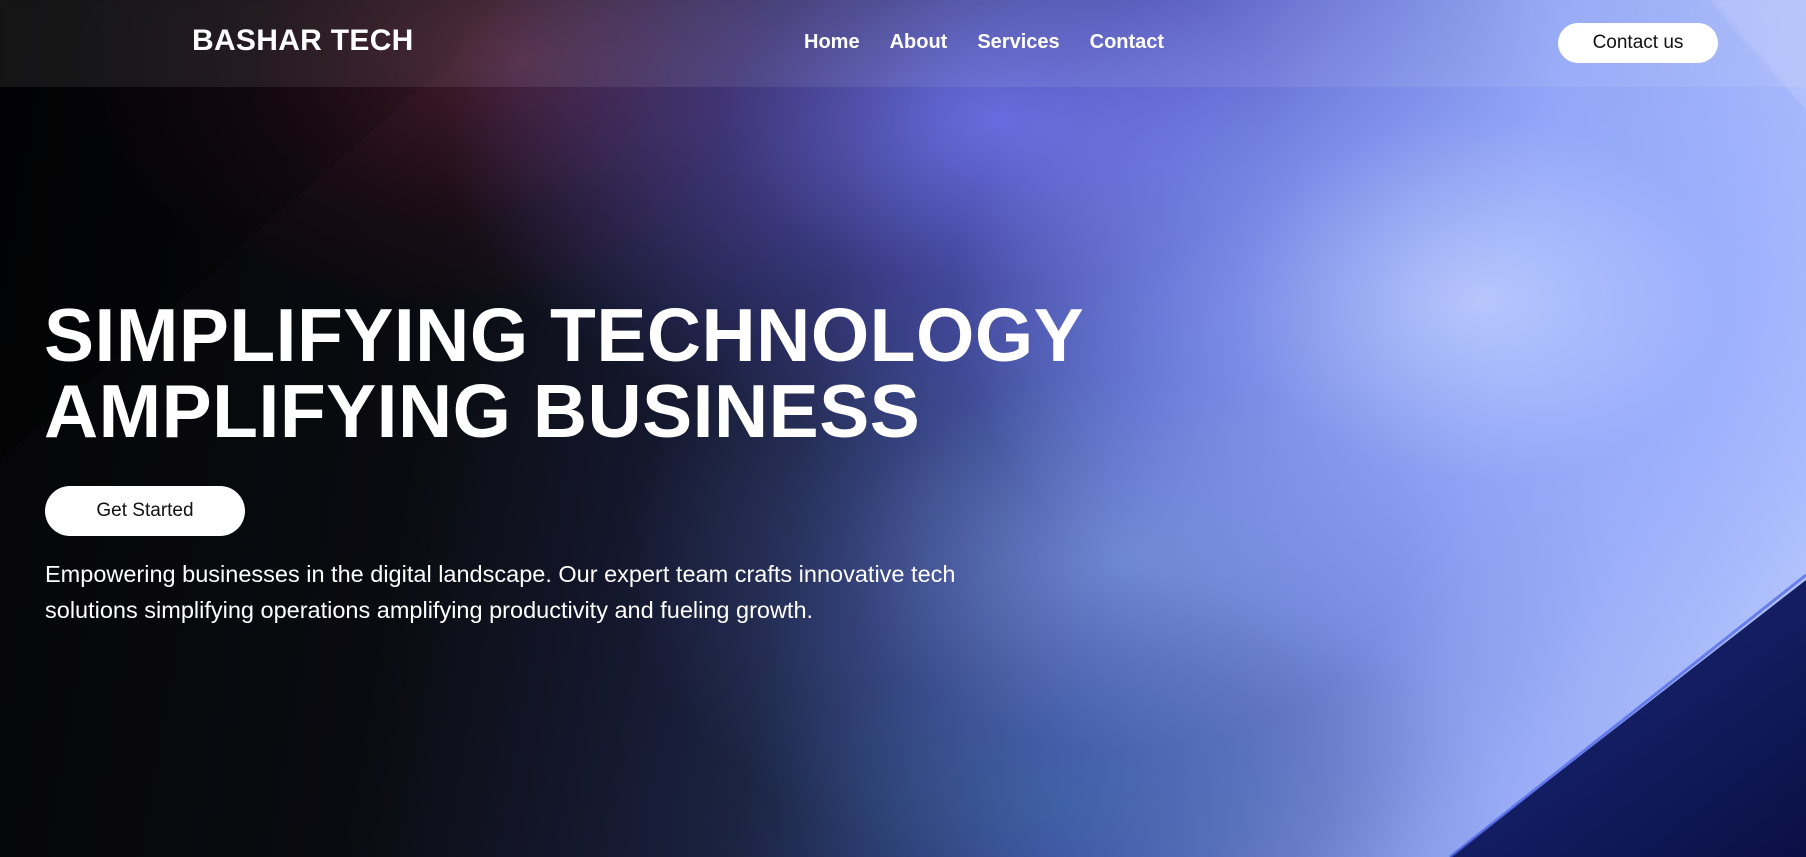 The image size is (1806, 857). Describe the element at coordinates (564, 335) in the screenshot. I see `hero-title-line-1: SIMPLIFYING TECHNOLOGY` at that location.